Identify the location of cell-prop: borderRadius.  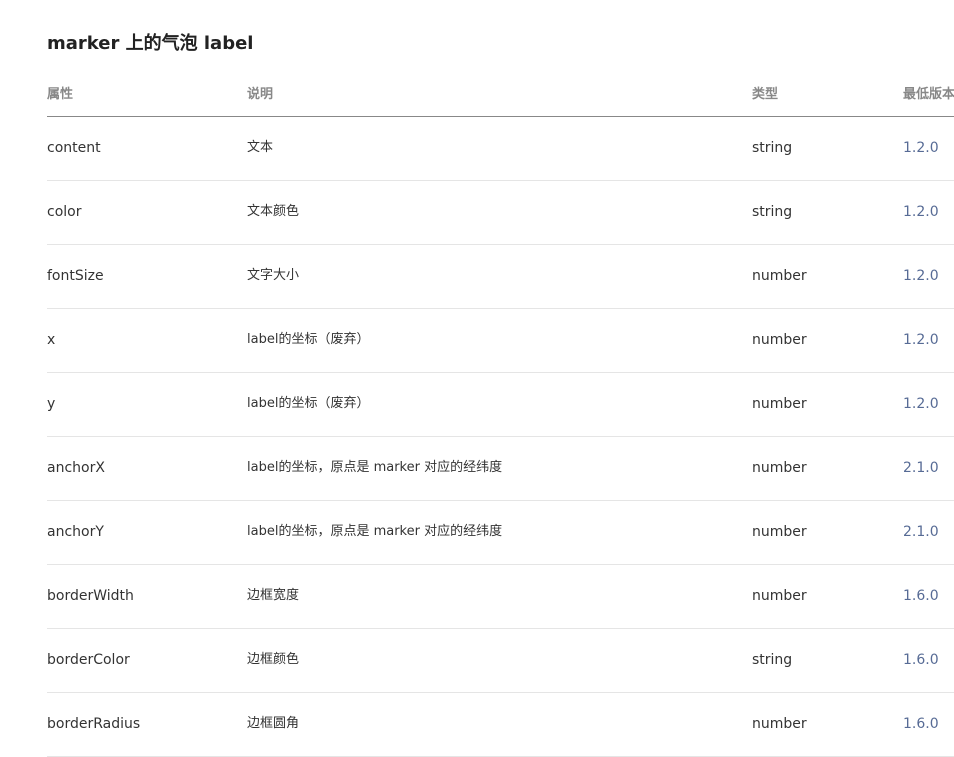
(94, 724).